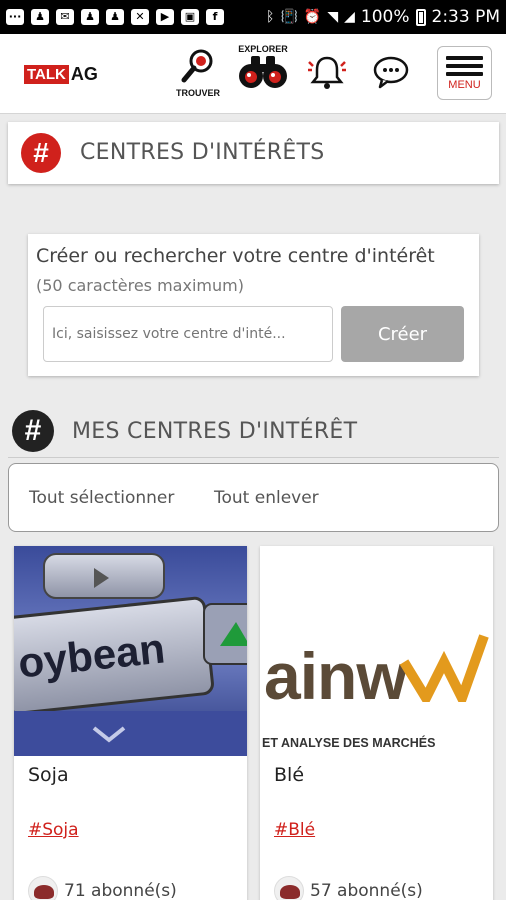 The height and width of the screenshot is (900, 506). I want to click on wheat-image-caption: ET ANALYSE DES MARCHÉS, so click(349, 743).